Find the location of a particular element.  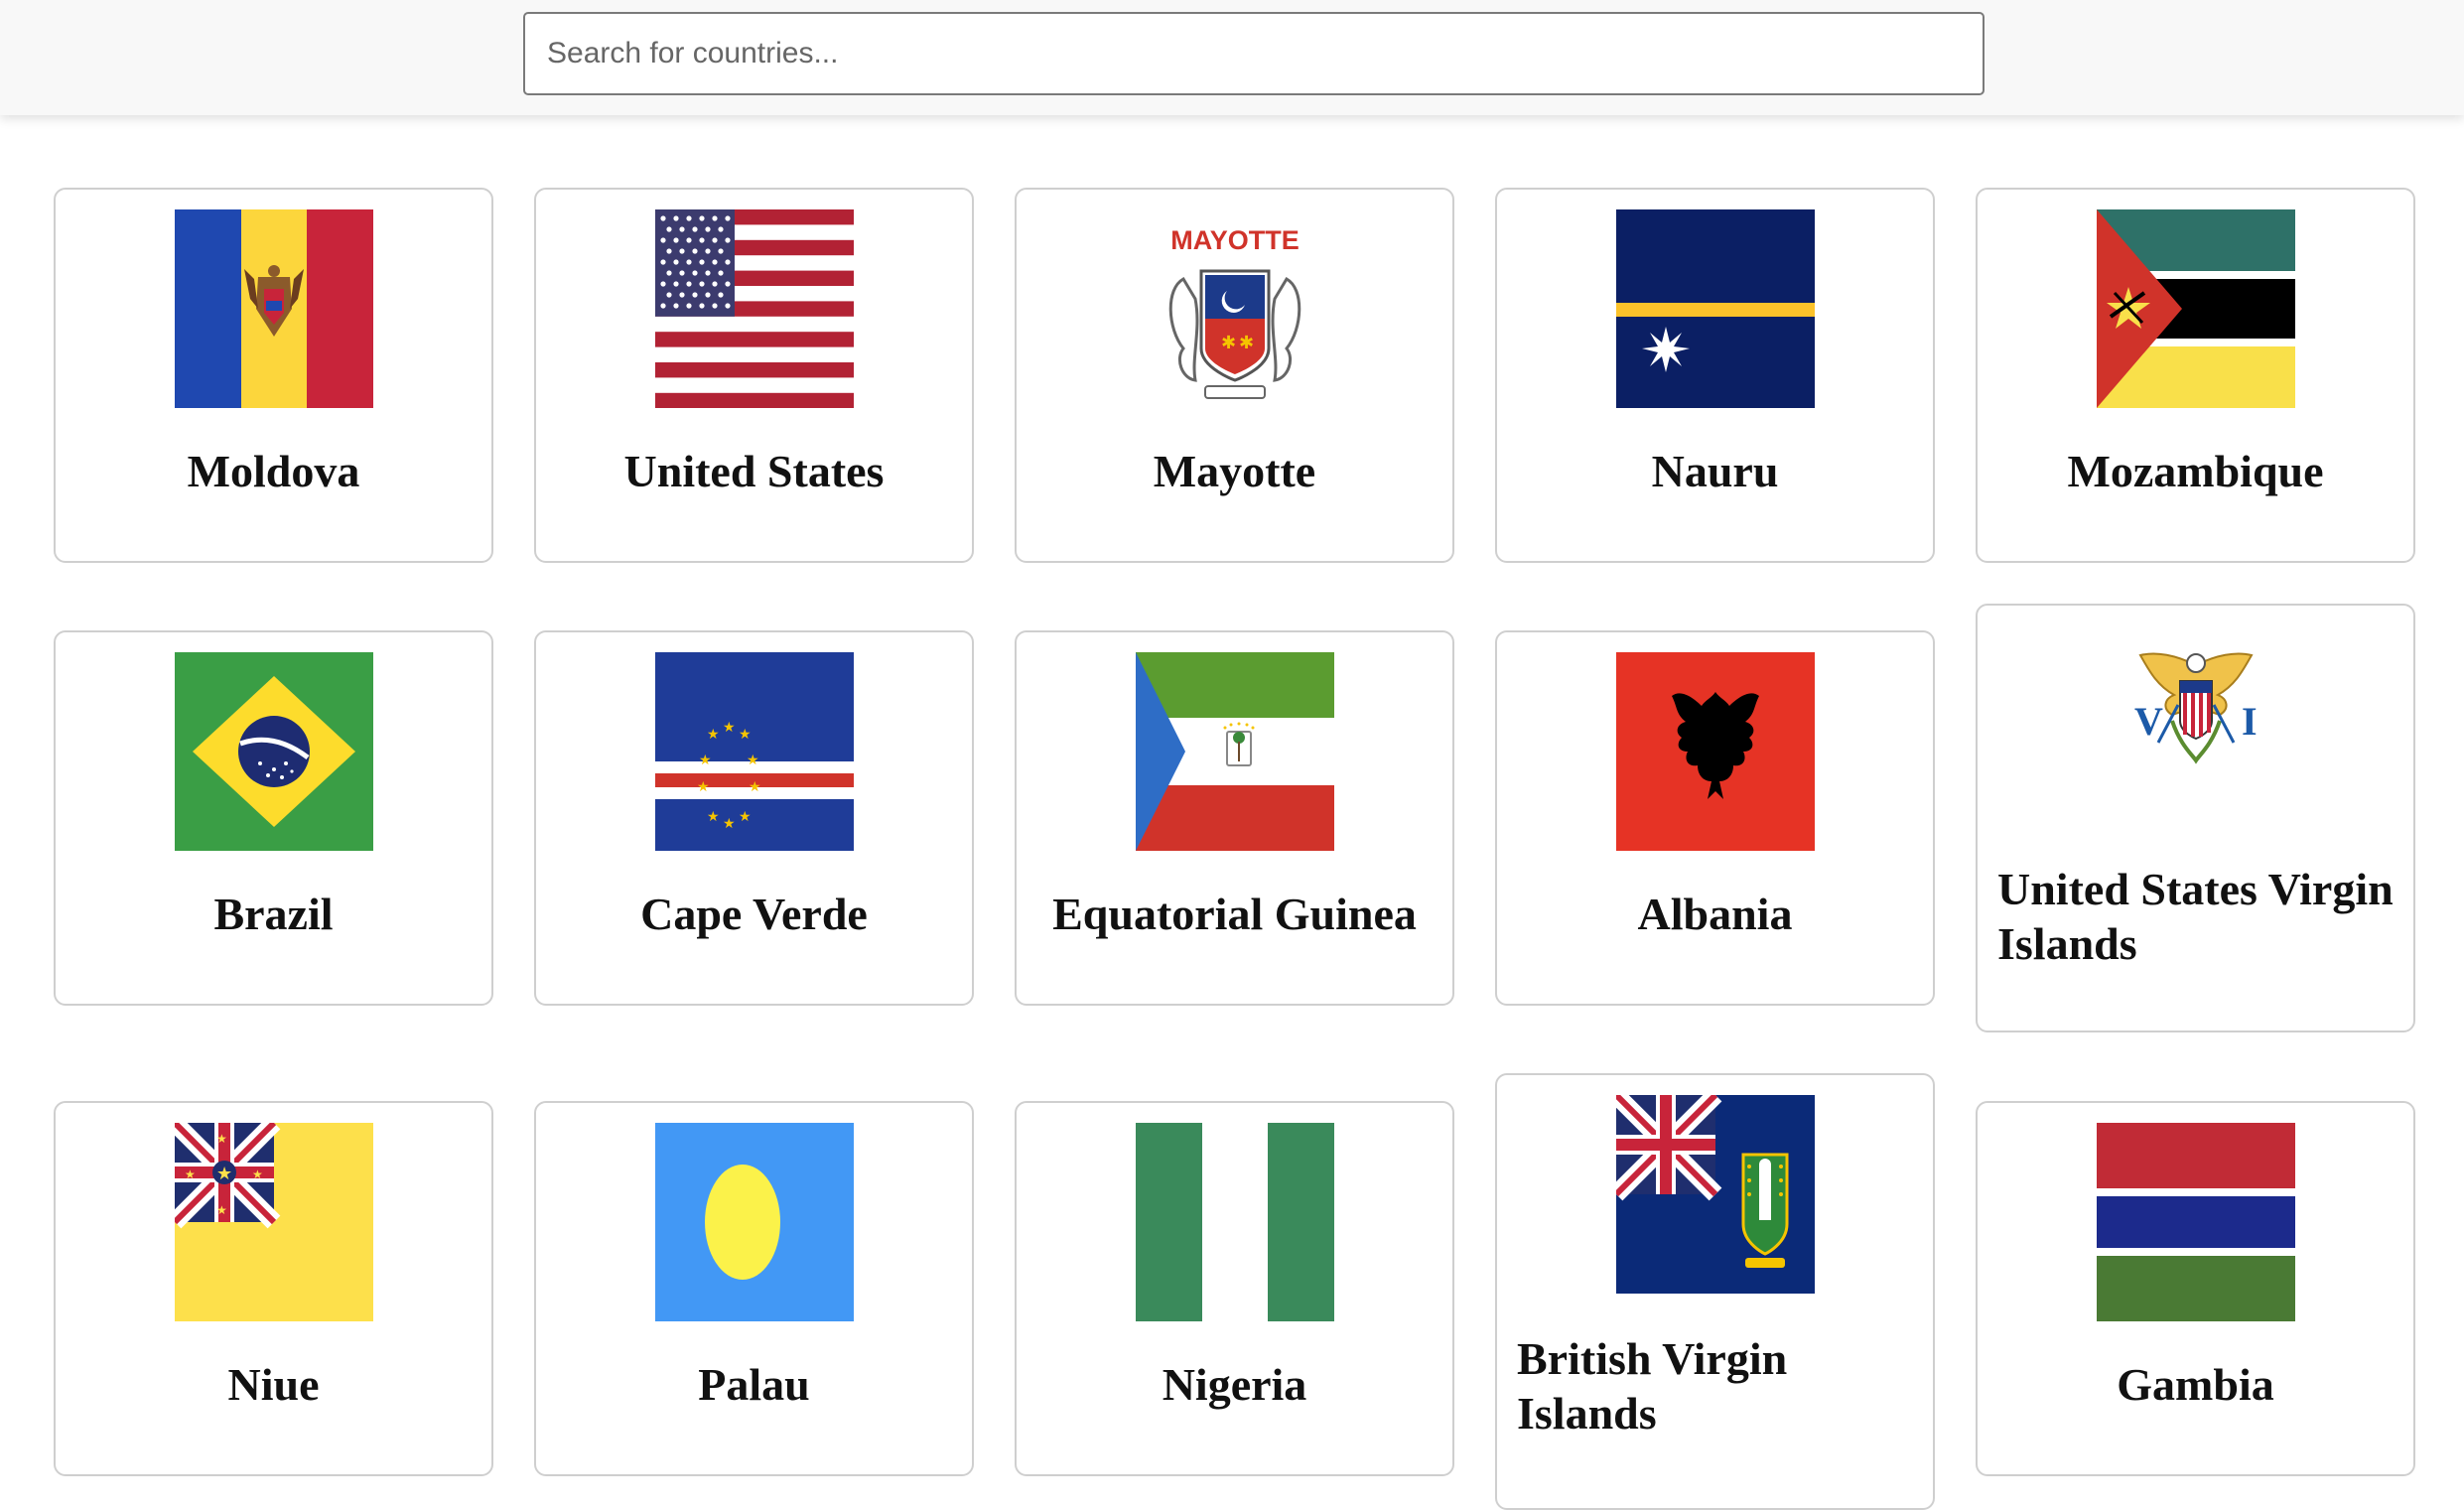

country-card-brazil: Brazil is located at coordinates (273, 818).